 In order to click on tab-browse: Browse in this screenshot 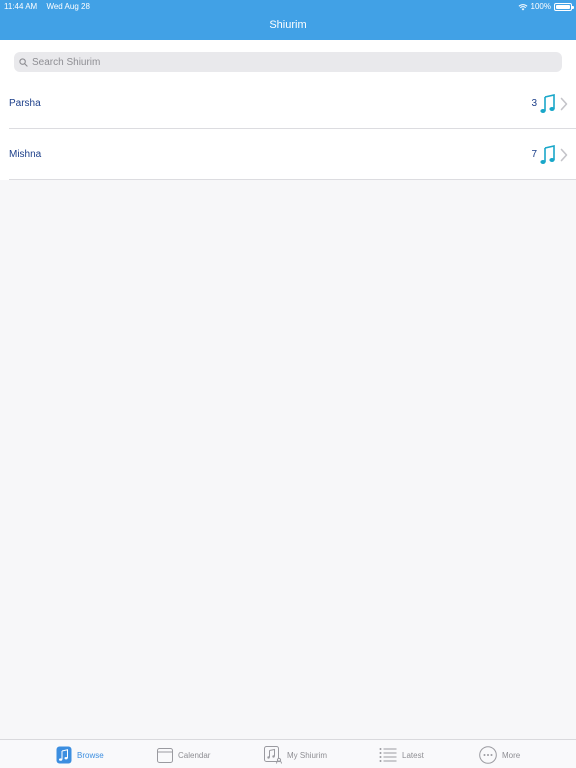, I will do `click(80, 755)`.